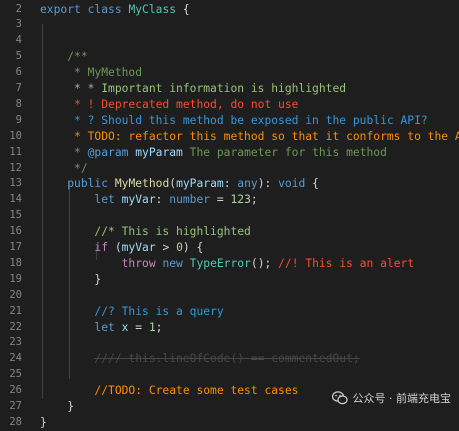 This screenshot has width=459, height=431. What do you see at coordinates (15, 358) in the screenshot?
I see `line-number: 24` at bounding box center [15, 358].